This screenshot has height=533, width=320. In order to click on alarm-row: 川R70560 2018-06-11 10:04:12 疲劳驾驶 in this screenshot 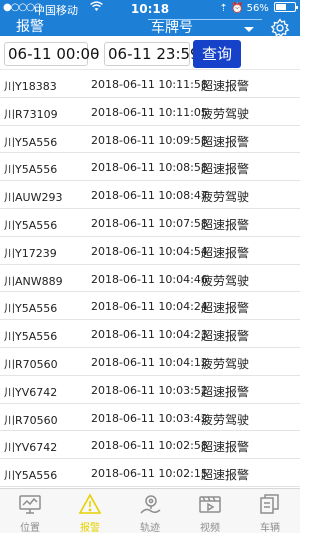, I will do `click(150, 362)`.